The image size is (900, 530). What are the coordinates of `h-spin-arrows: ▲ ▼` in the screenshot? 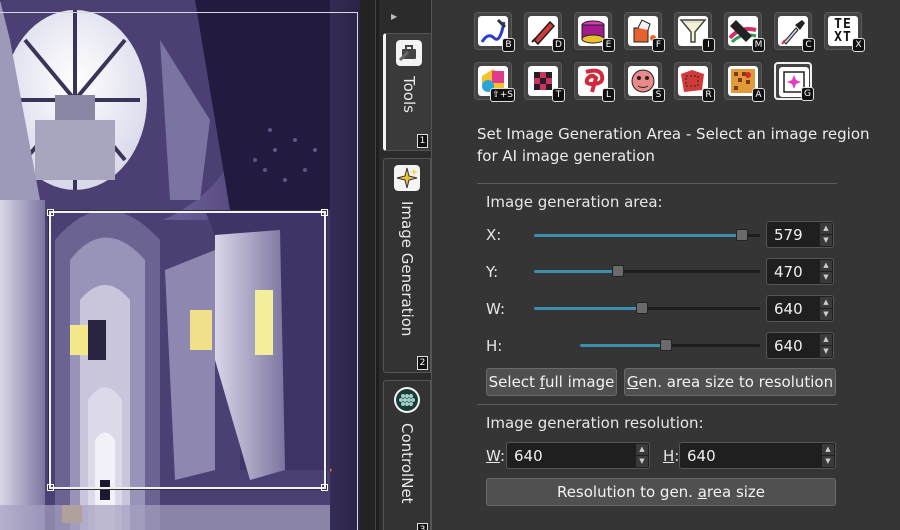 It's located at (826, 345).